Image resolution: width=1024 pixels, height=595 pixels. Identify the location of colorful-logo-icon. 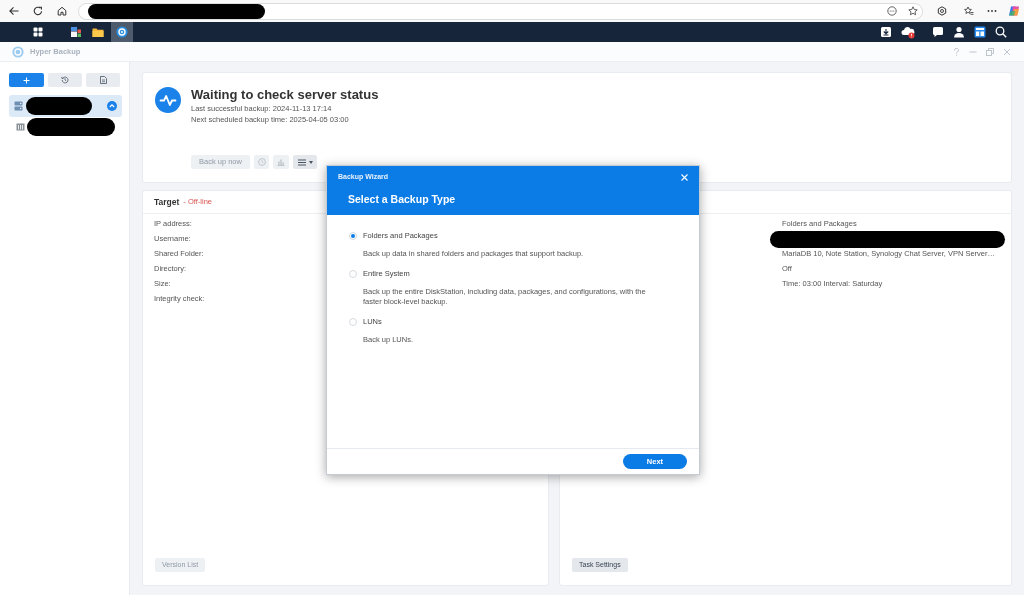
(1014, 11).